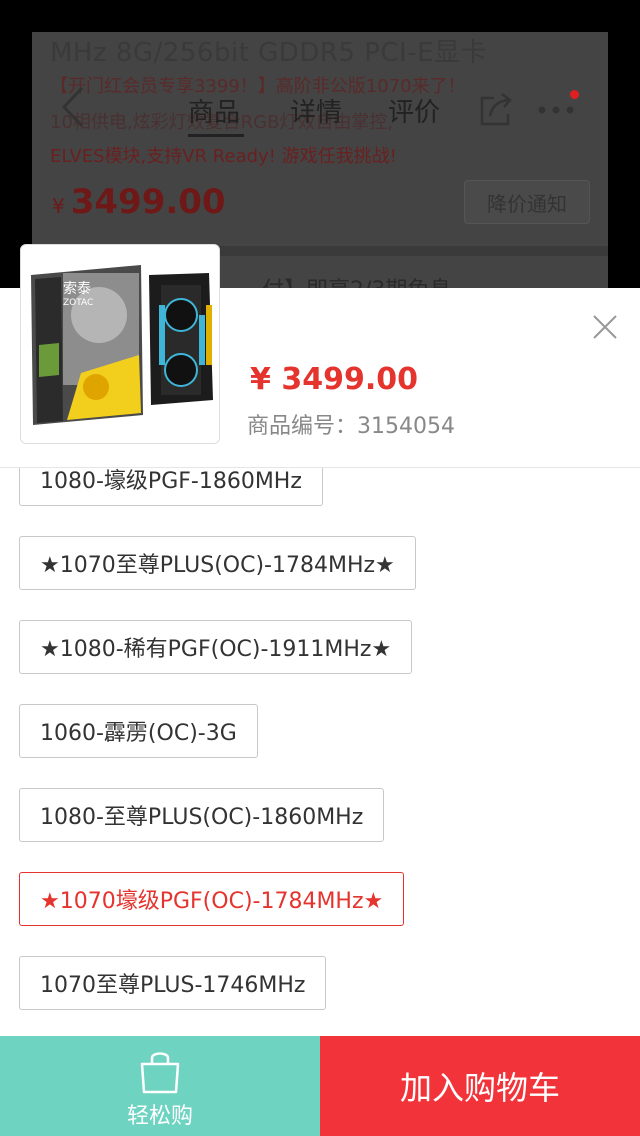 The height and width of the screenshot is (1136, 640). What do you see at coordinates (414, 110) in the screenshot?
I see `tab-reviews: 评价` at bounding box center [414, 110].